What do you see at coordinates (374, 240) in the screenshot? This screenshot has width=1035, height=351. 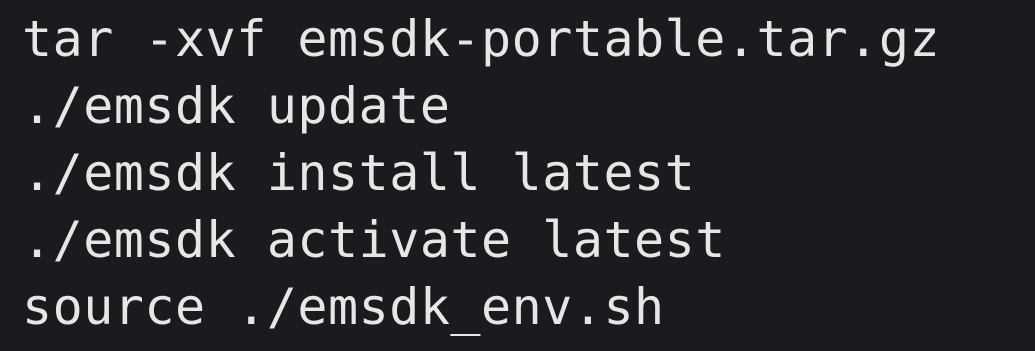 I see `command-line: ./emsdk activate latest` at bounding box center [374, 240].